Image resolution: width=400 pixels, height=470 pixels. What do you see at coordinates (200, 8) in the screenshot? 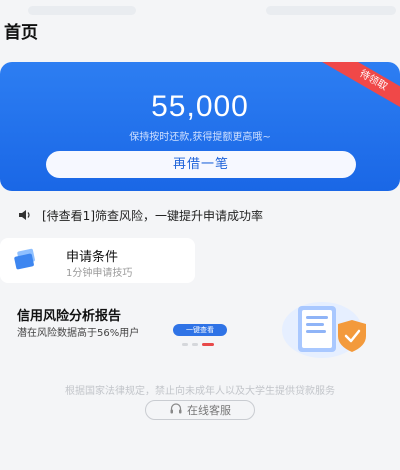
I see `status-bar` at bounding box center [200, 8].